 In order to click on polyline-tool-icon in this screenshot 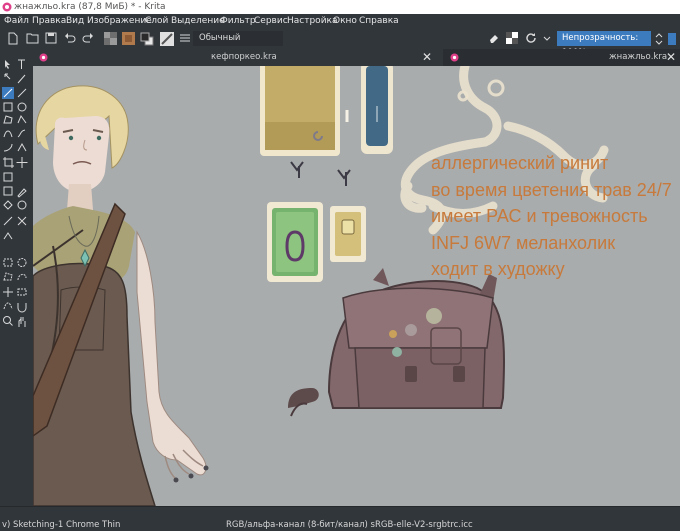, I will do `click(22, 119)`.